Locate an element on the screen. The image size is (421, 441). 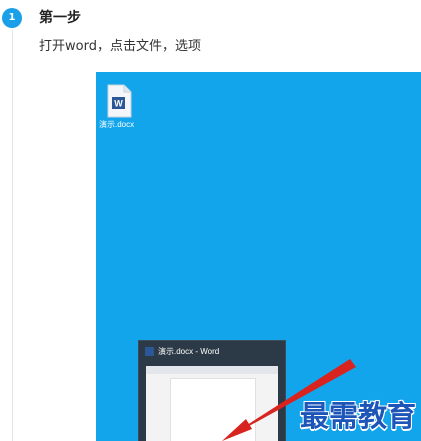
red-arrow-annotation is located at coordinates (289, 400).